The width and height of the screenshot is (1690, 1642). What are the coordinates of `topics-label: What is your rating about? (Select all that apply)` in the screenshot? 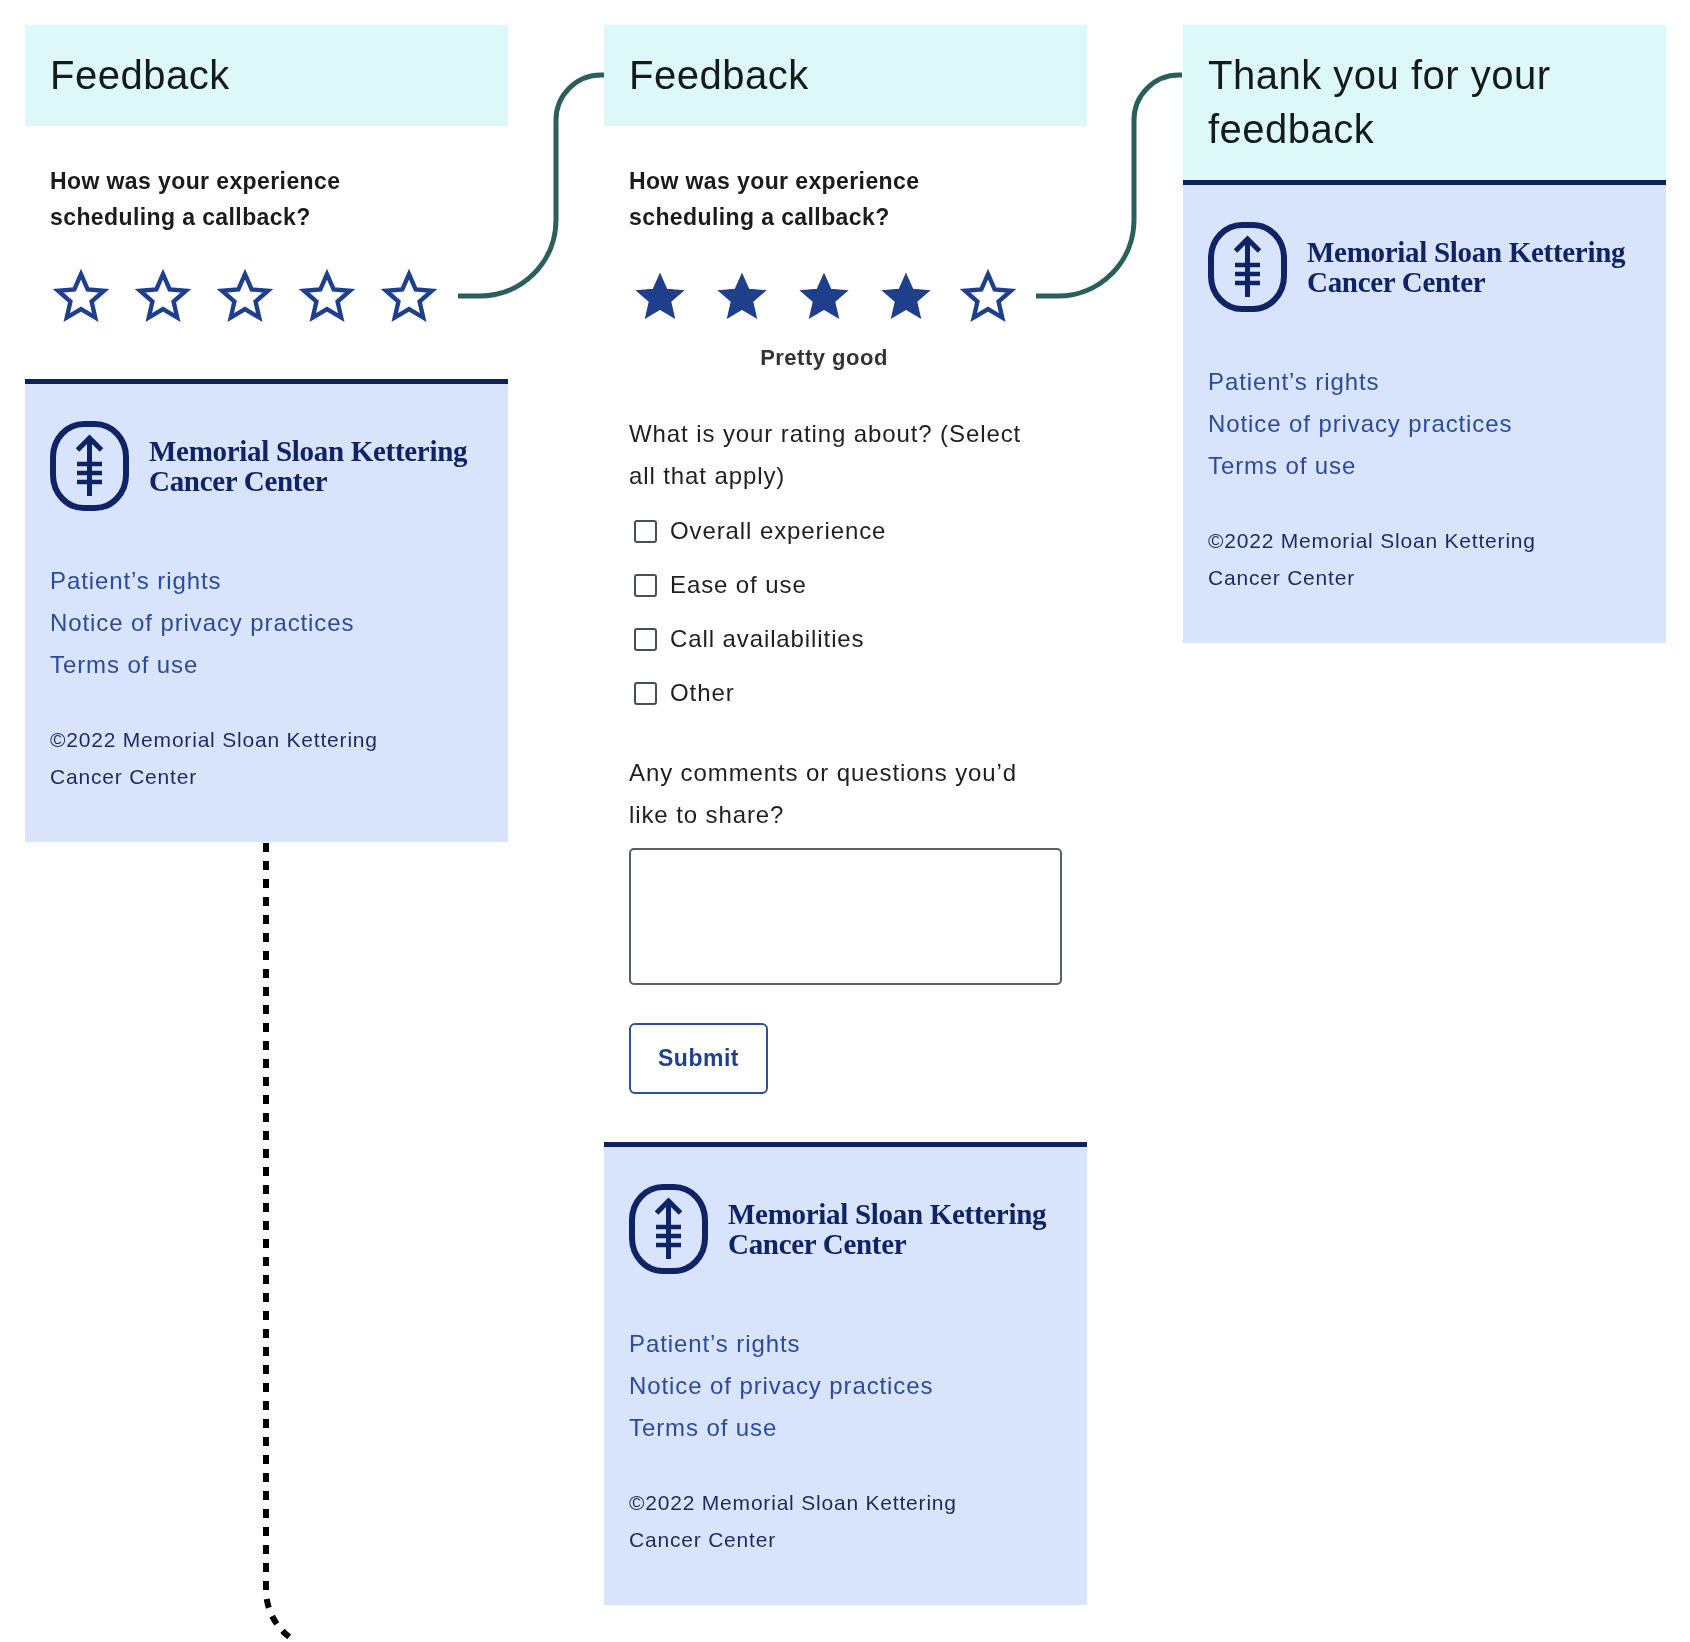 It's located at (826, 455).